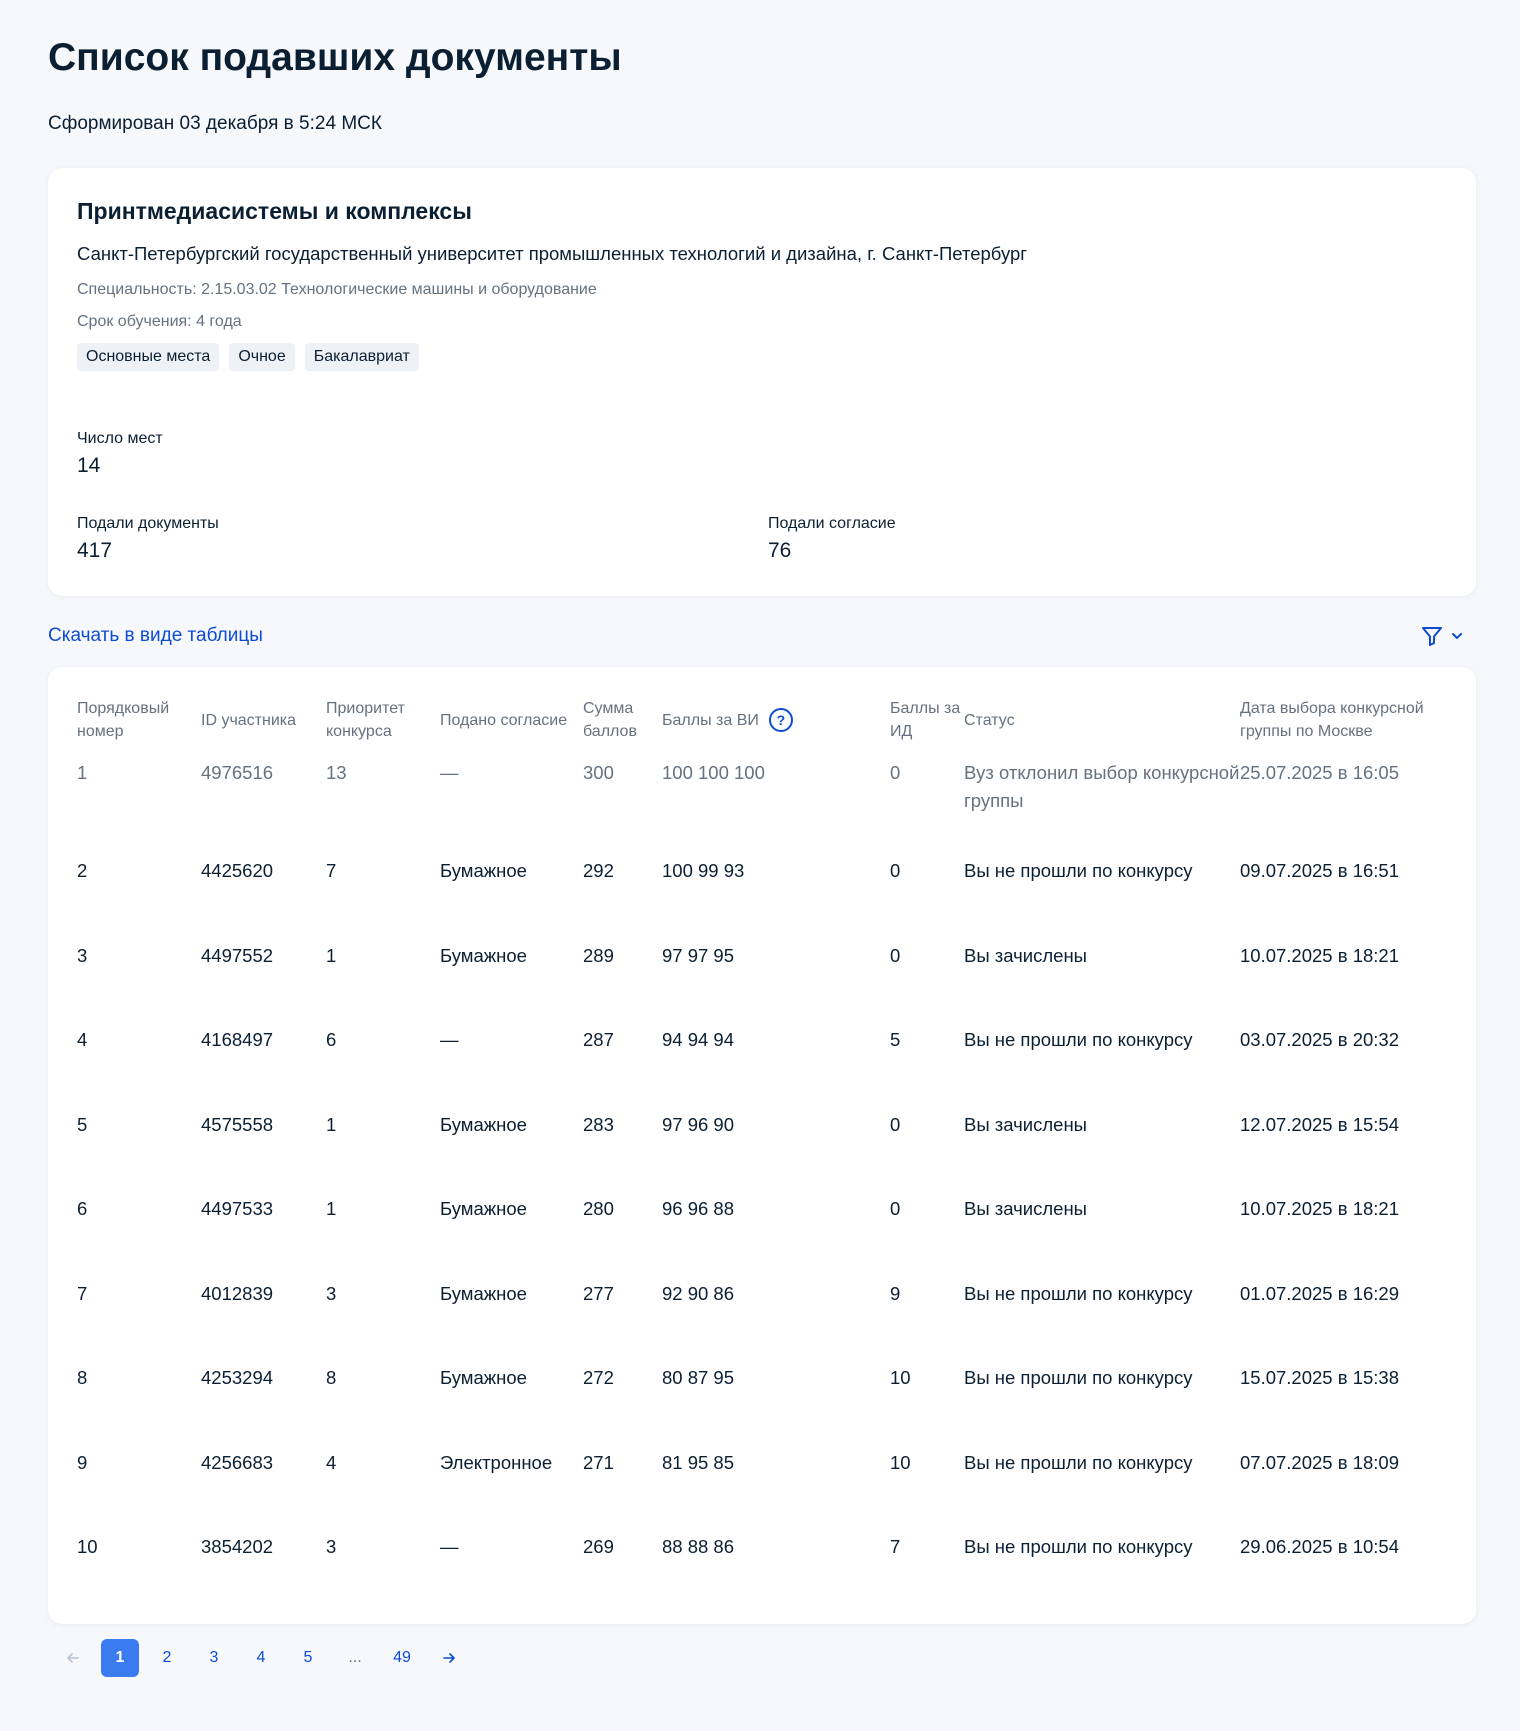 The width and height of the screenshot is (1520, 1731). Describe the element at coordinates (710, 720) in the screenshot. I see `header-vi-label: Баллы за ВИ` at that location.